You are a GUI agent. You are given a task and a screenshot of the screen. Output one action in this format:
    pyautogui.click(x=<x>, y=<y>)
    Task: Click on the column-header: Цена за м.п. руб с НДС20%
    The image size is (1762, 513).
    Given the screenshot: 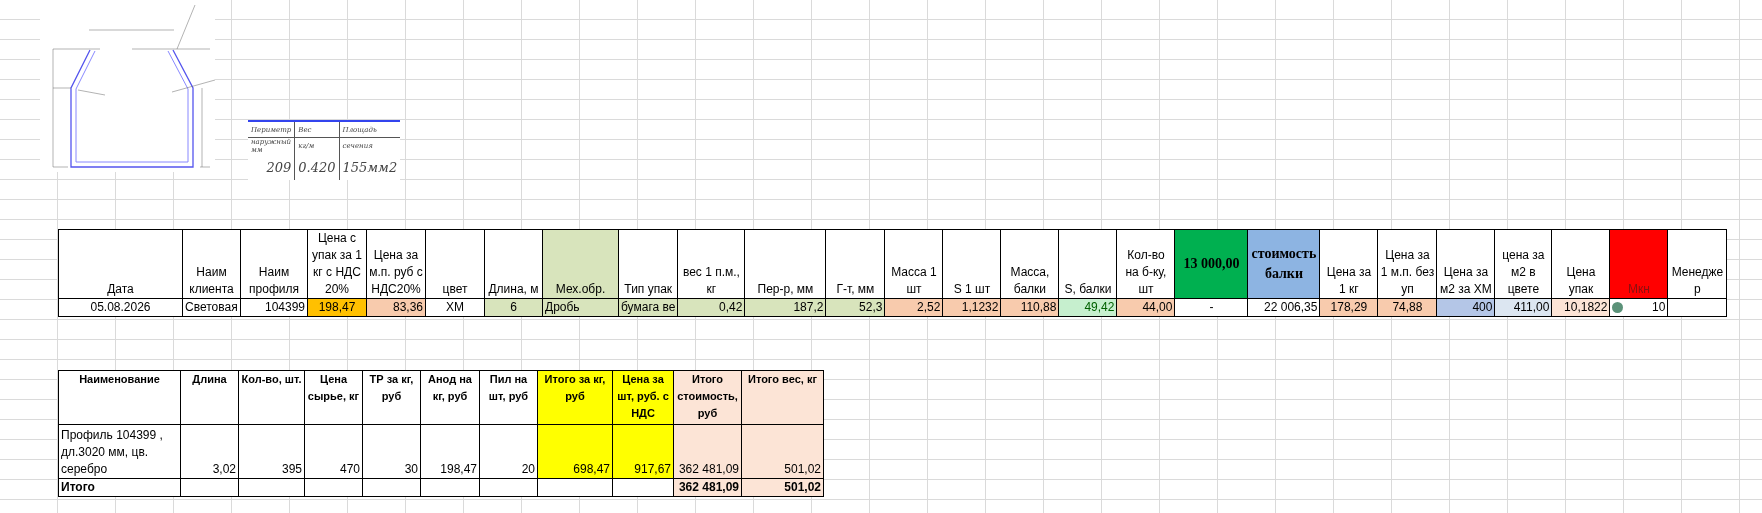 What is the action you would take?
    pyautogui.click(x=396, y=264)
    